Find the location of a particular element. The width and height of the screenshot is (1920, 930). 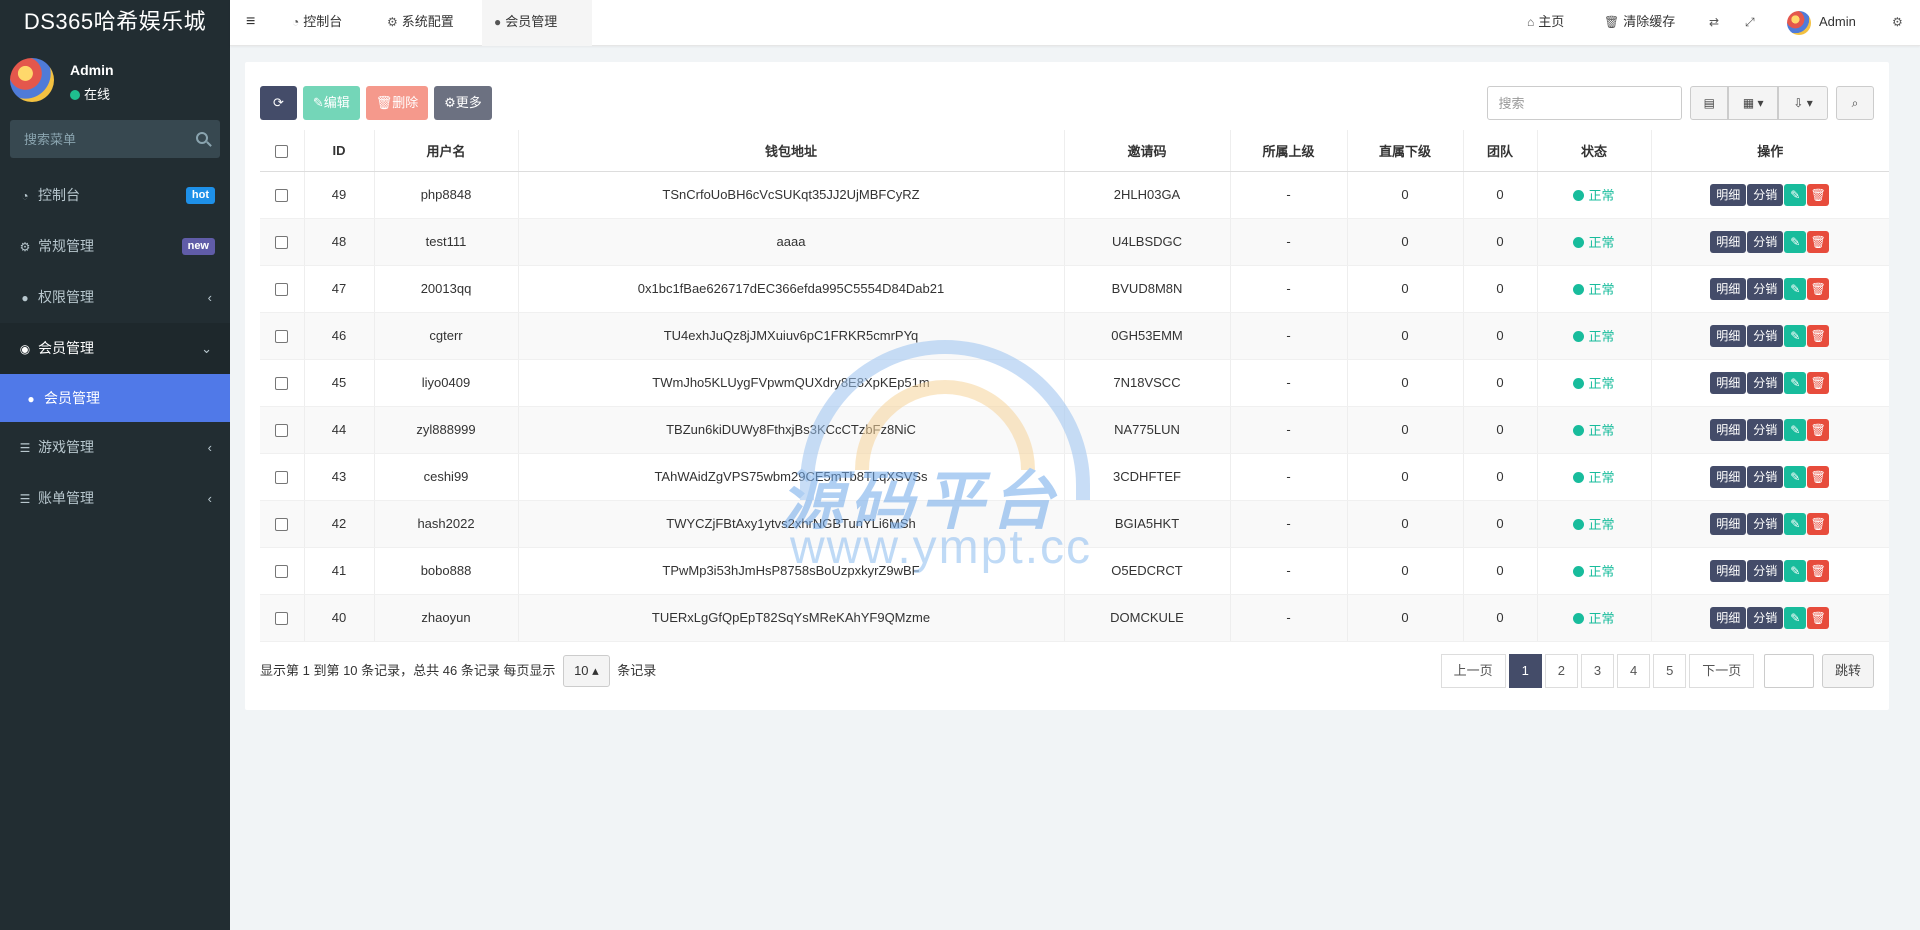

toggle-view-button: ▤ is located at coordinates (1709, 103).